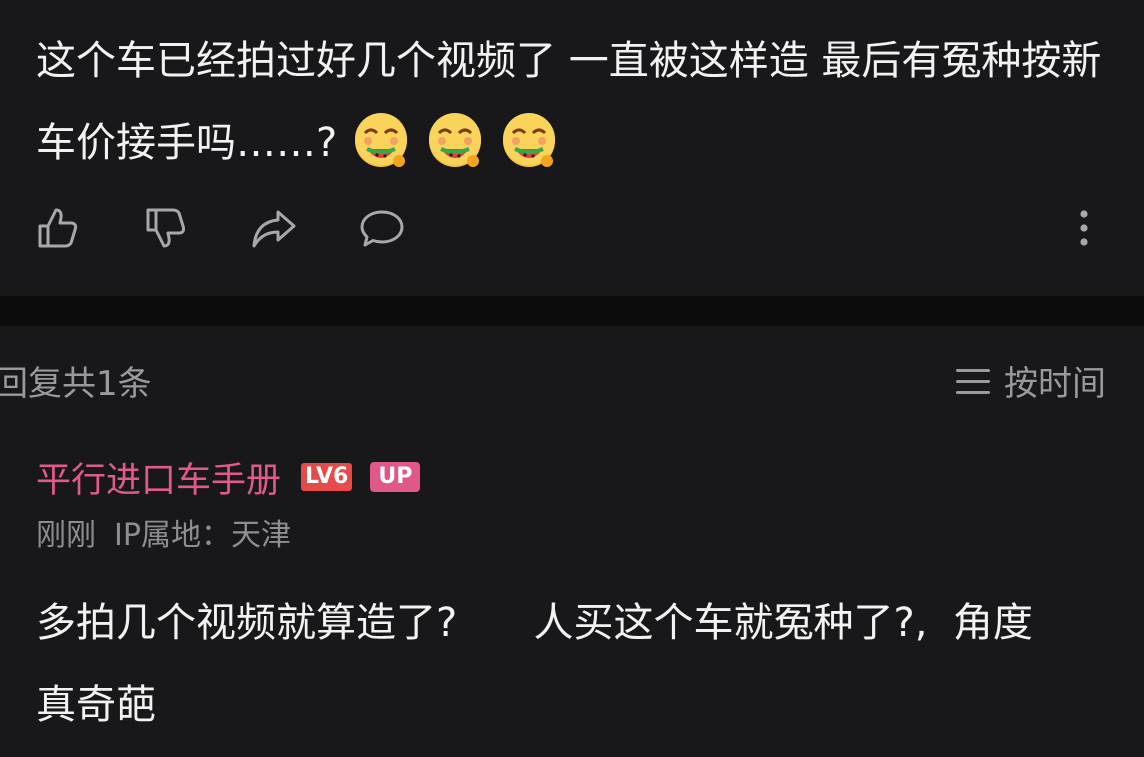 Image resolution: width=1144 pixels, height=757 pixels. Describe the element at coordinates (534, 664) in the screenshot. I see `reply-text: 多拍几个视频就算造了? 人买这个车就冤种了?, 角度真奇葩` at that location.